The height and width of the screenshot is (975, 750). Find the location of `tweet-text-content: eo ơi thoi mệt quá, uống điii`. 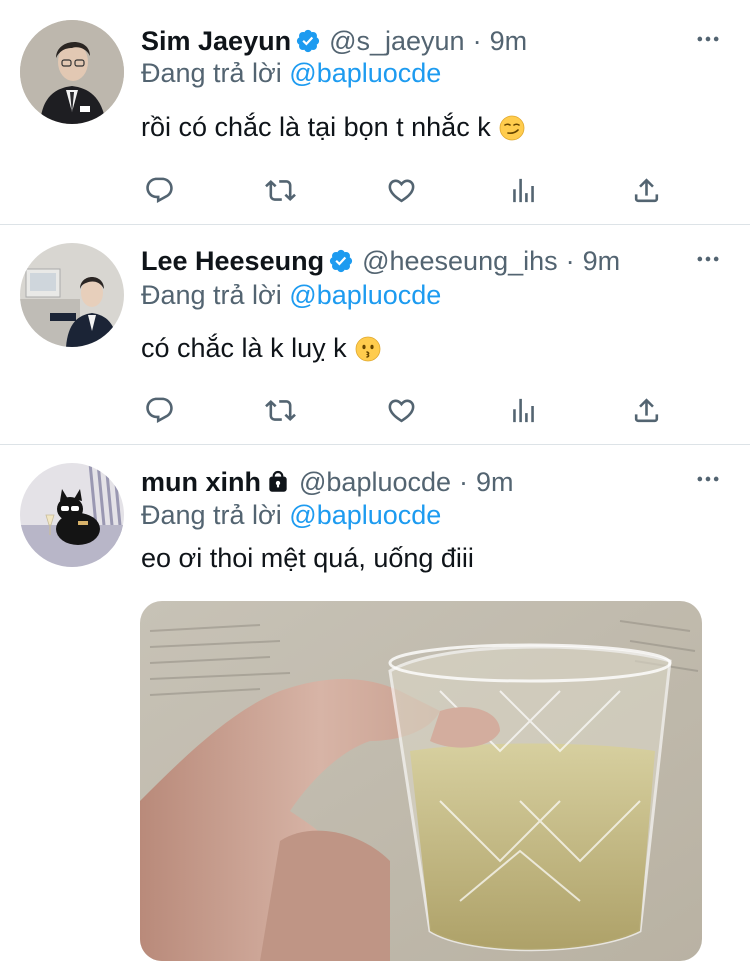

tweet-text-content: eo ơi thoi mệt quá, uống điii is located at coordinates (307, 558).